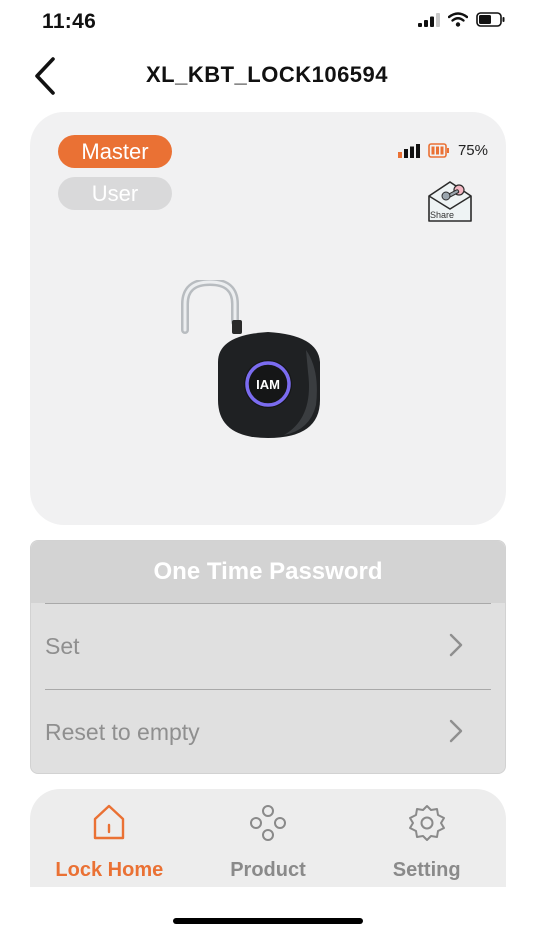 The width and height of the screenshot is (534, 950). Describe the element at coordinates (438, 150) in the screenshot. I see `lock-battery-icon` at that location.